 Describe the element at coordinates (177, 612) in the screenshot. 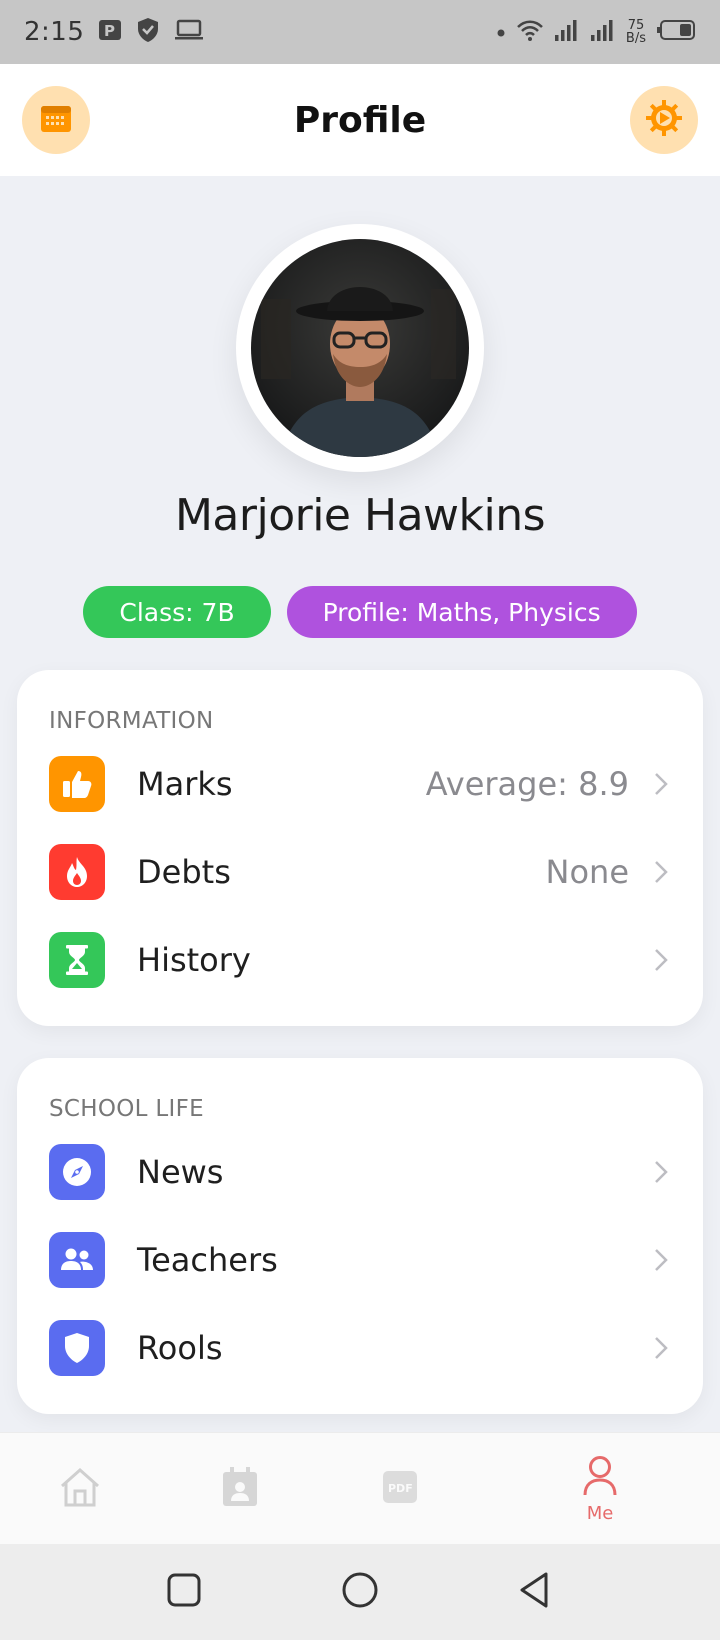

I see `class-chip: Class: 7B` at that location.